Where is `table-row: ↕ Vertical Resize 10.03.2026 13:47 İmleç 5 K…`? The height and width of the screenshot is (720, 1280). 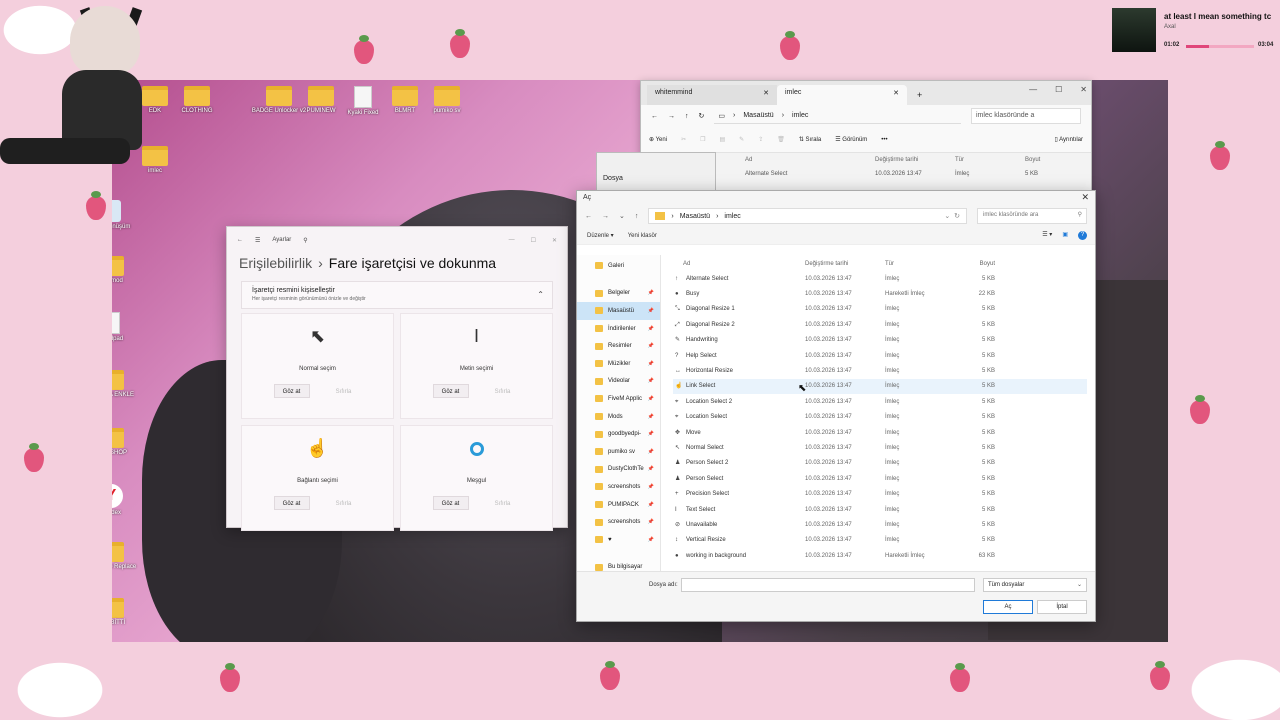
table-row: ↕ Vertical Resize 10.03.2026 13:47 İmleç 5 K… is located at coordinates (880, 540).